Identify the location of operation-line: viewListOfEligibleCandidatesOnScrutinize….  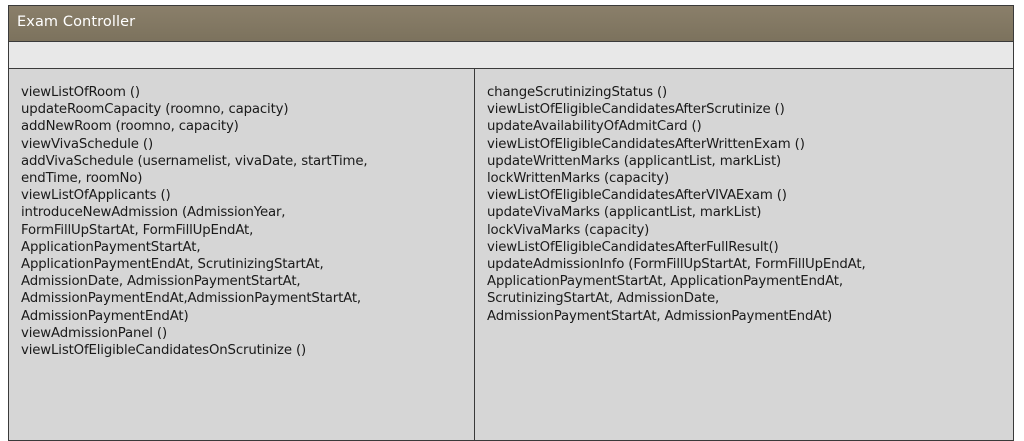
(164, 351).